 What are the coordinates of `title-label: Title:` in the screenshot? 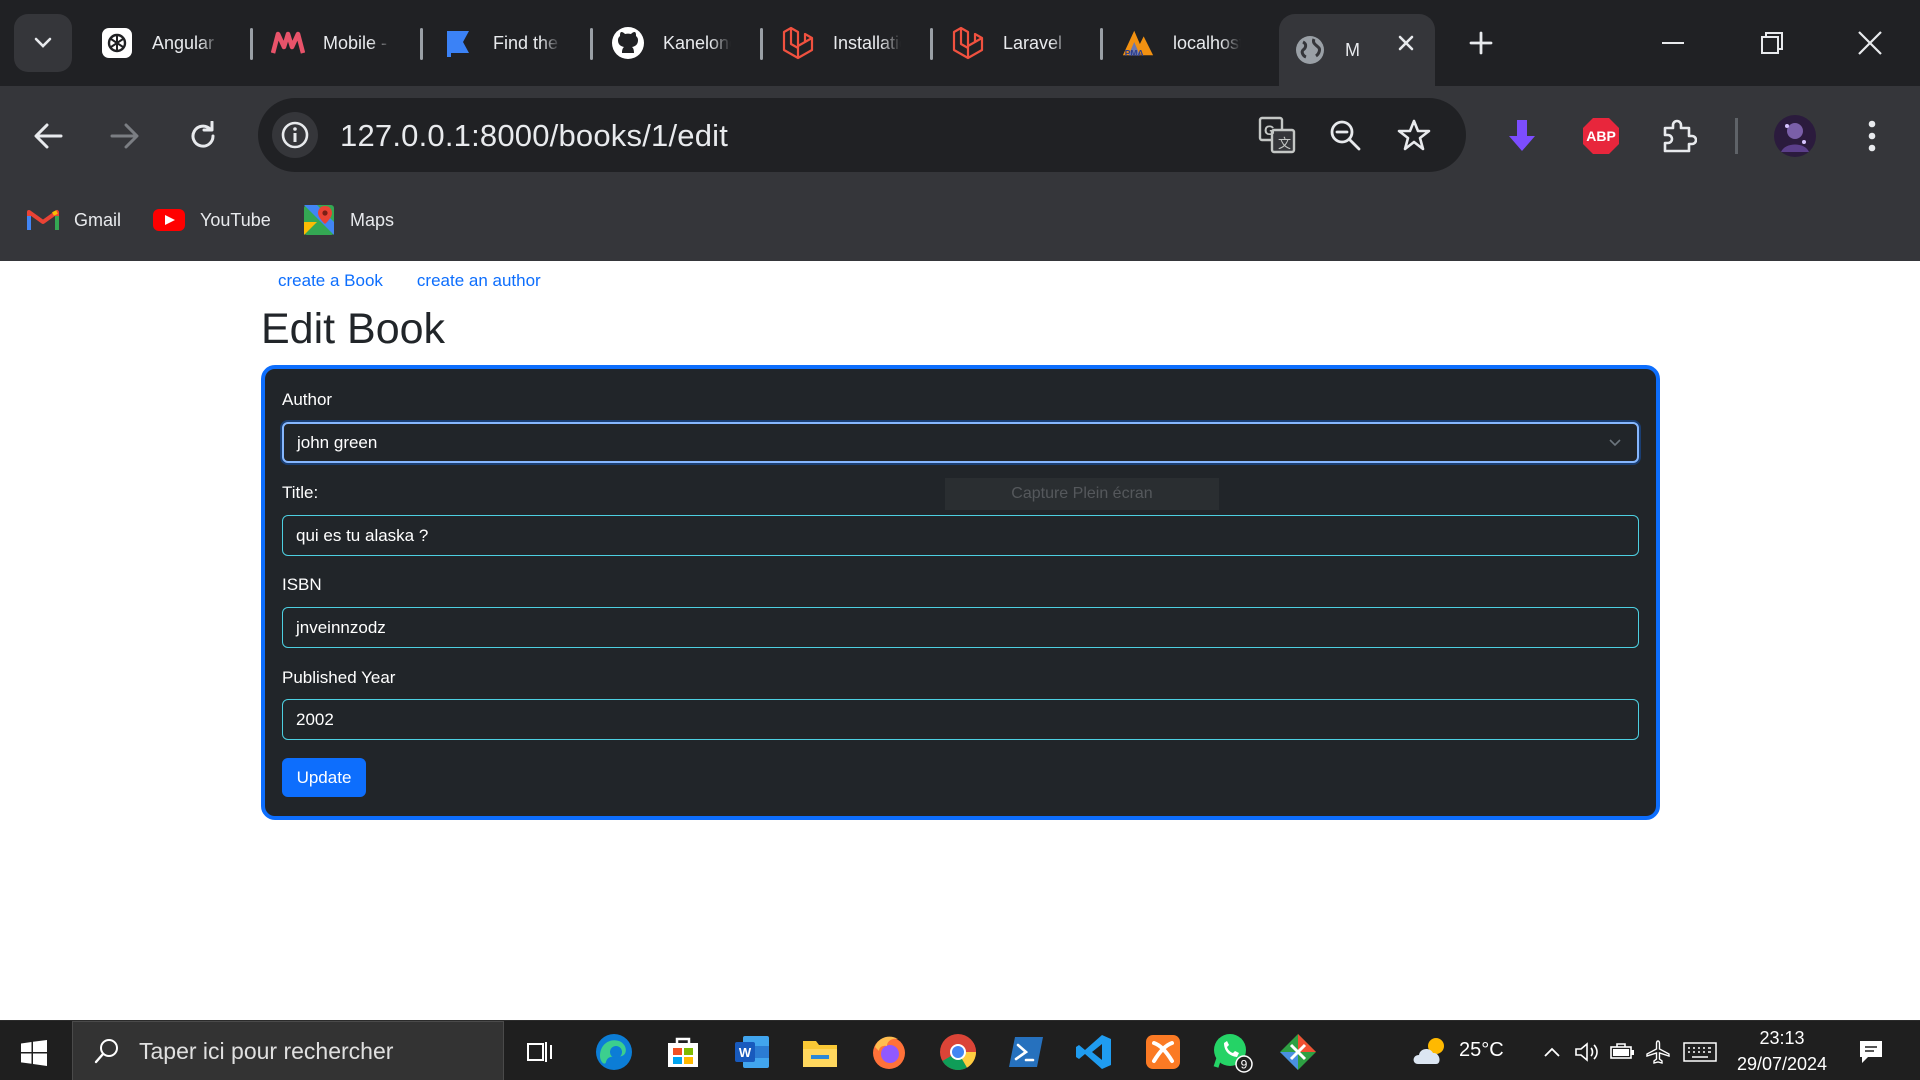 It's located at (300, 492).